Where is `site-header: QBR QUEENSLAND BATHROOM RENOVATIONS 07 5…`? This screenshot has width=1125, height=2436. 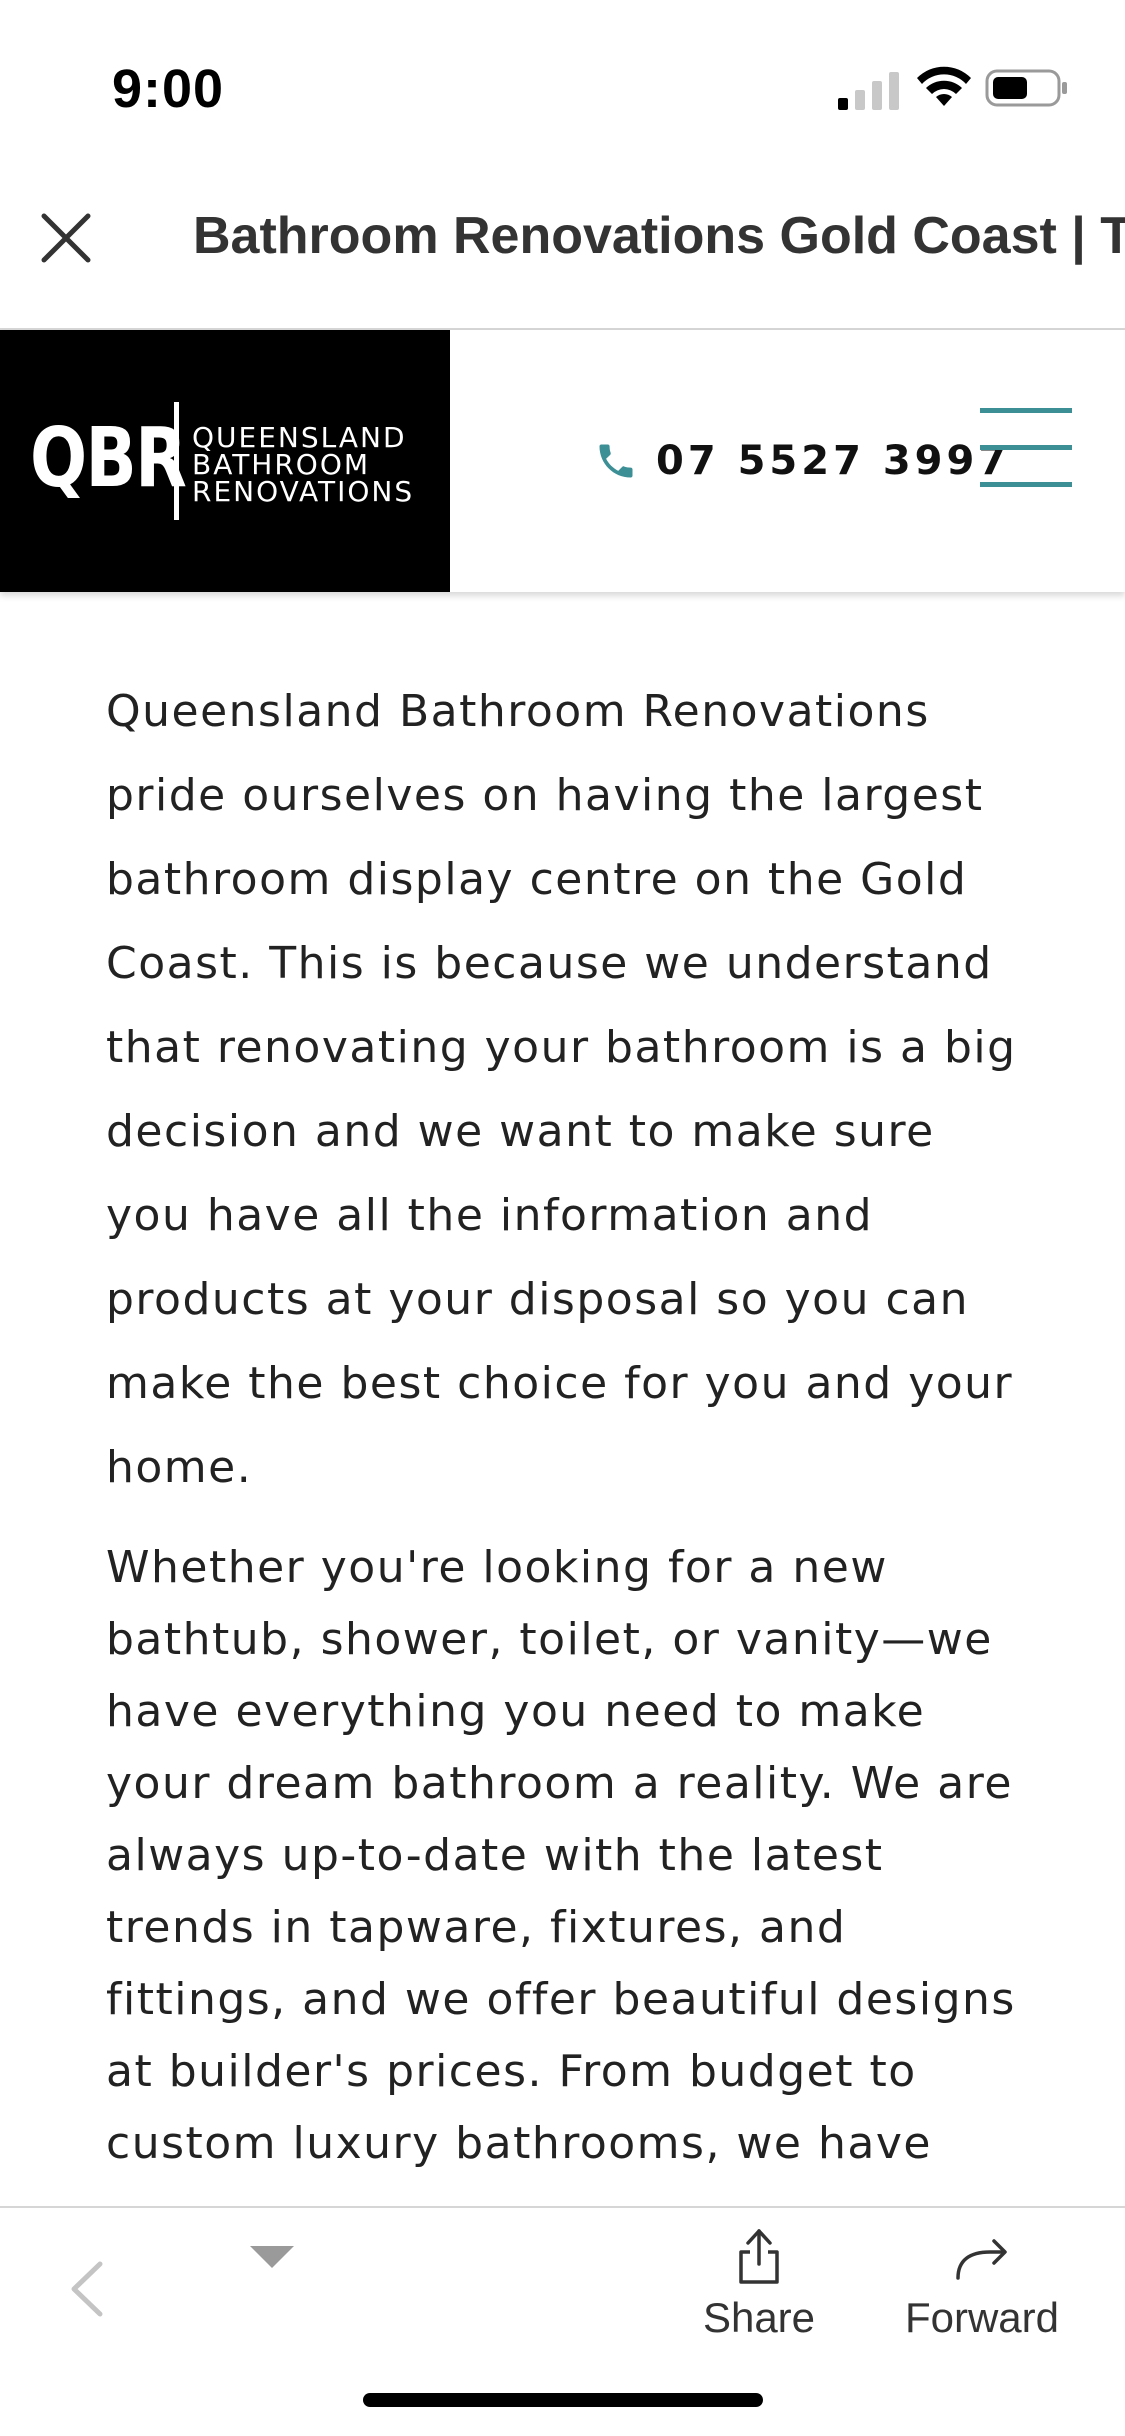
site-header: QBR QUEENSLAND BATHROOM RENOVATIONS 07 5… is located at coordinates (562, 461).